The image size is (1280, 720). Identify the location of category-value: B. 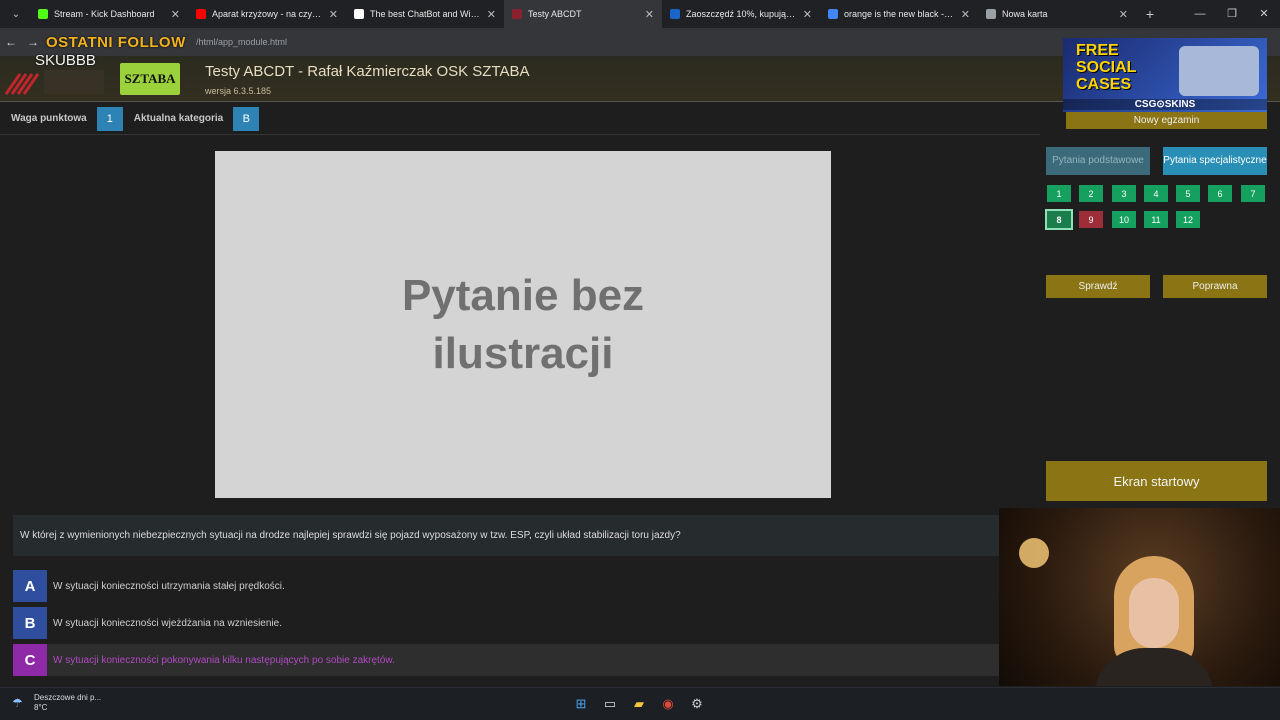
(246, 118).